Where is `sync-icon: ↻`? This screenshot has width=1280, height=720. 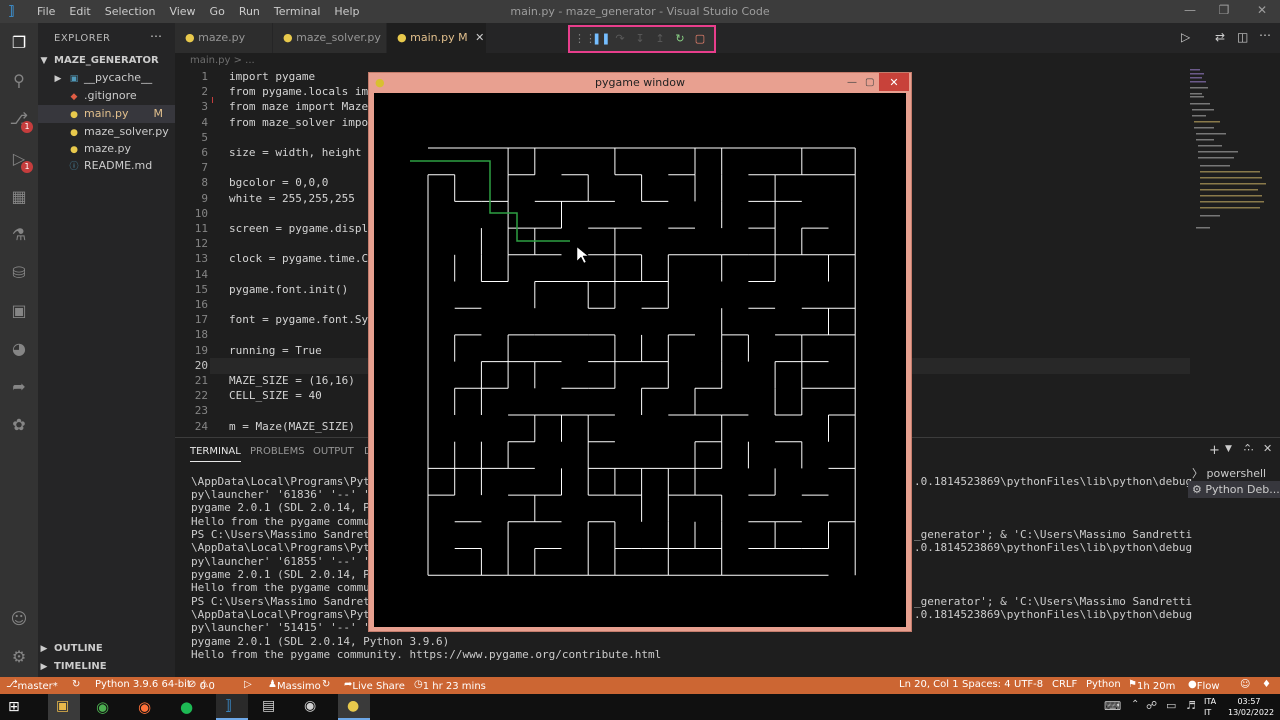 sync-icon: ↻ is located at coordinates (76, 684).